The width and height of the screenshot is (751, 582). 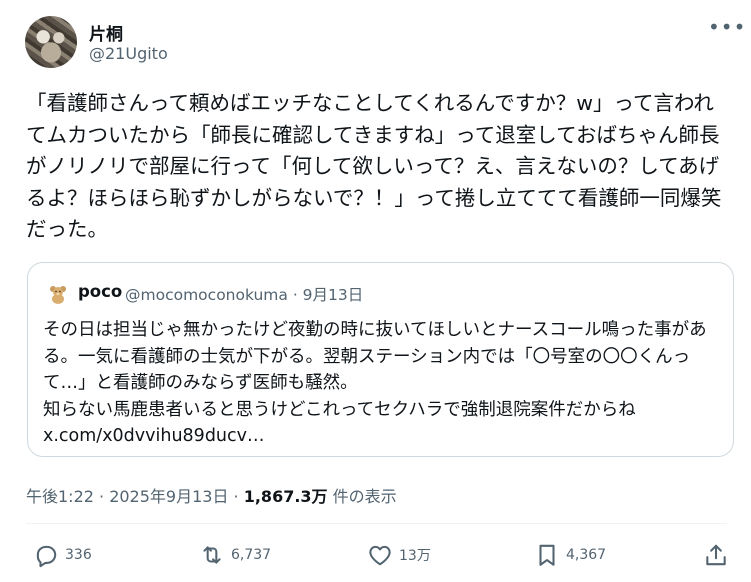 What do you see at coordinates (135, 496) in the screenshot?
I see `post-time: 午後1:22 · 2025年9月13日 ·` at bounding box center [135, 496].